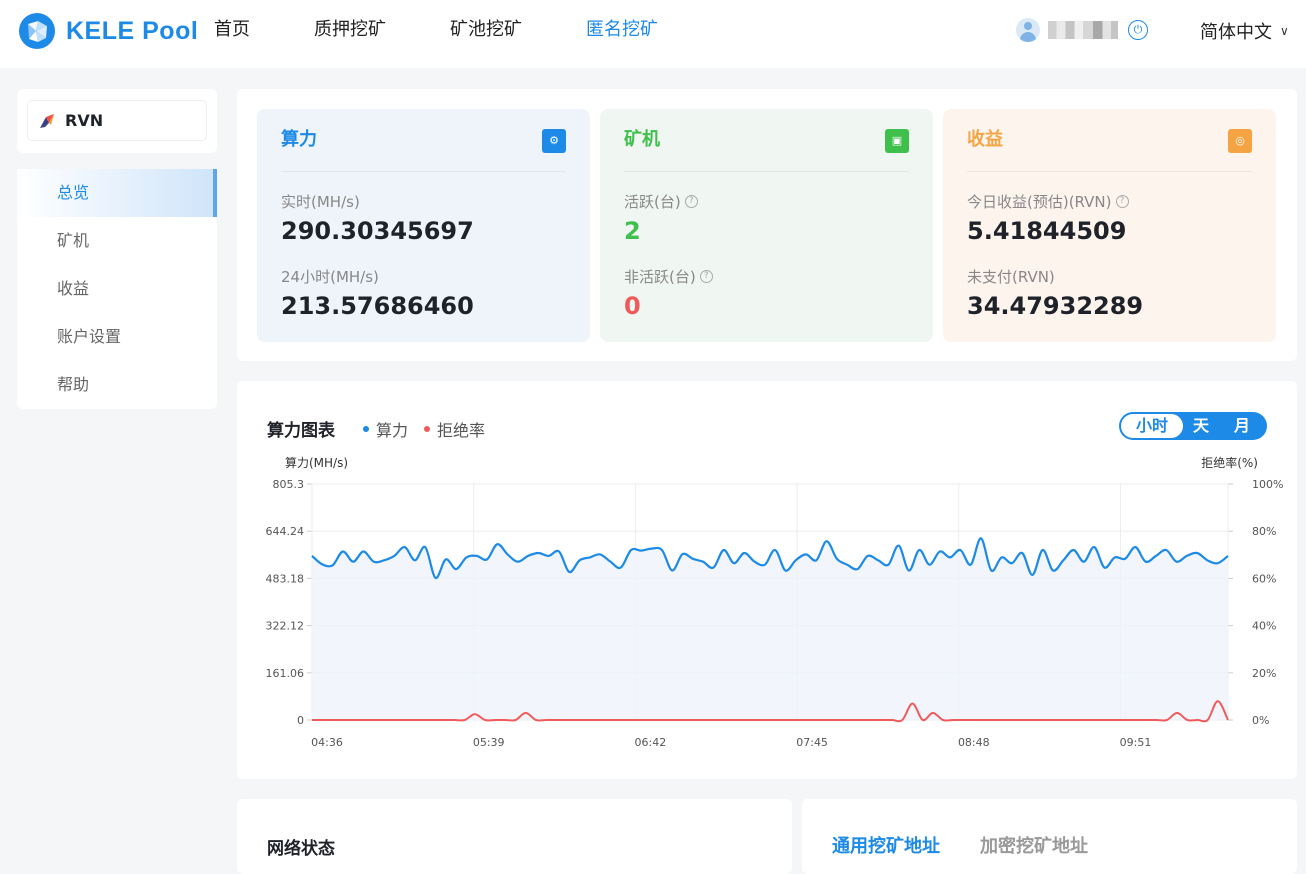  I want to click on y-tick-label: 805.3, so click(289, 484).